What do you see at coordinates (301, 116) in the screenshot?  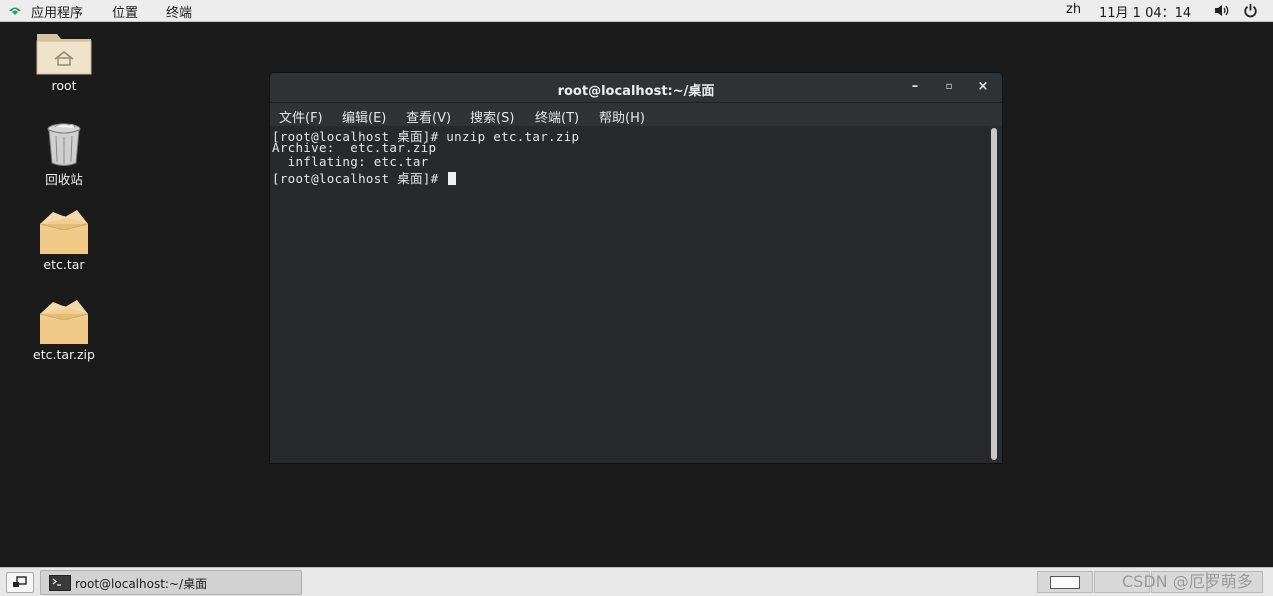 I see `menu-file: 文件(F)` at bounding box center [301, 116].